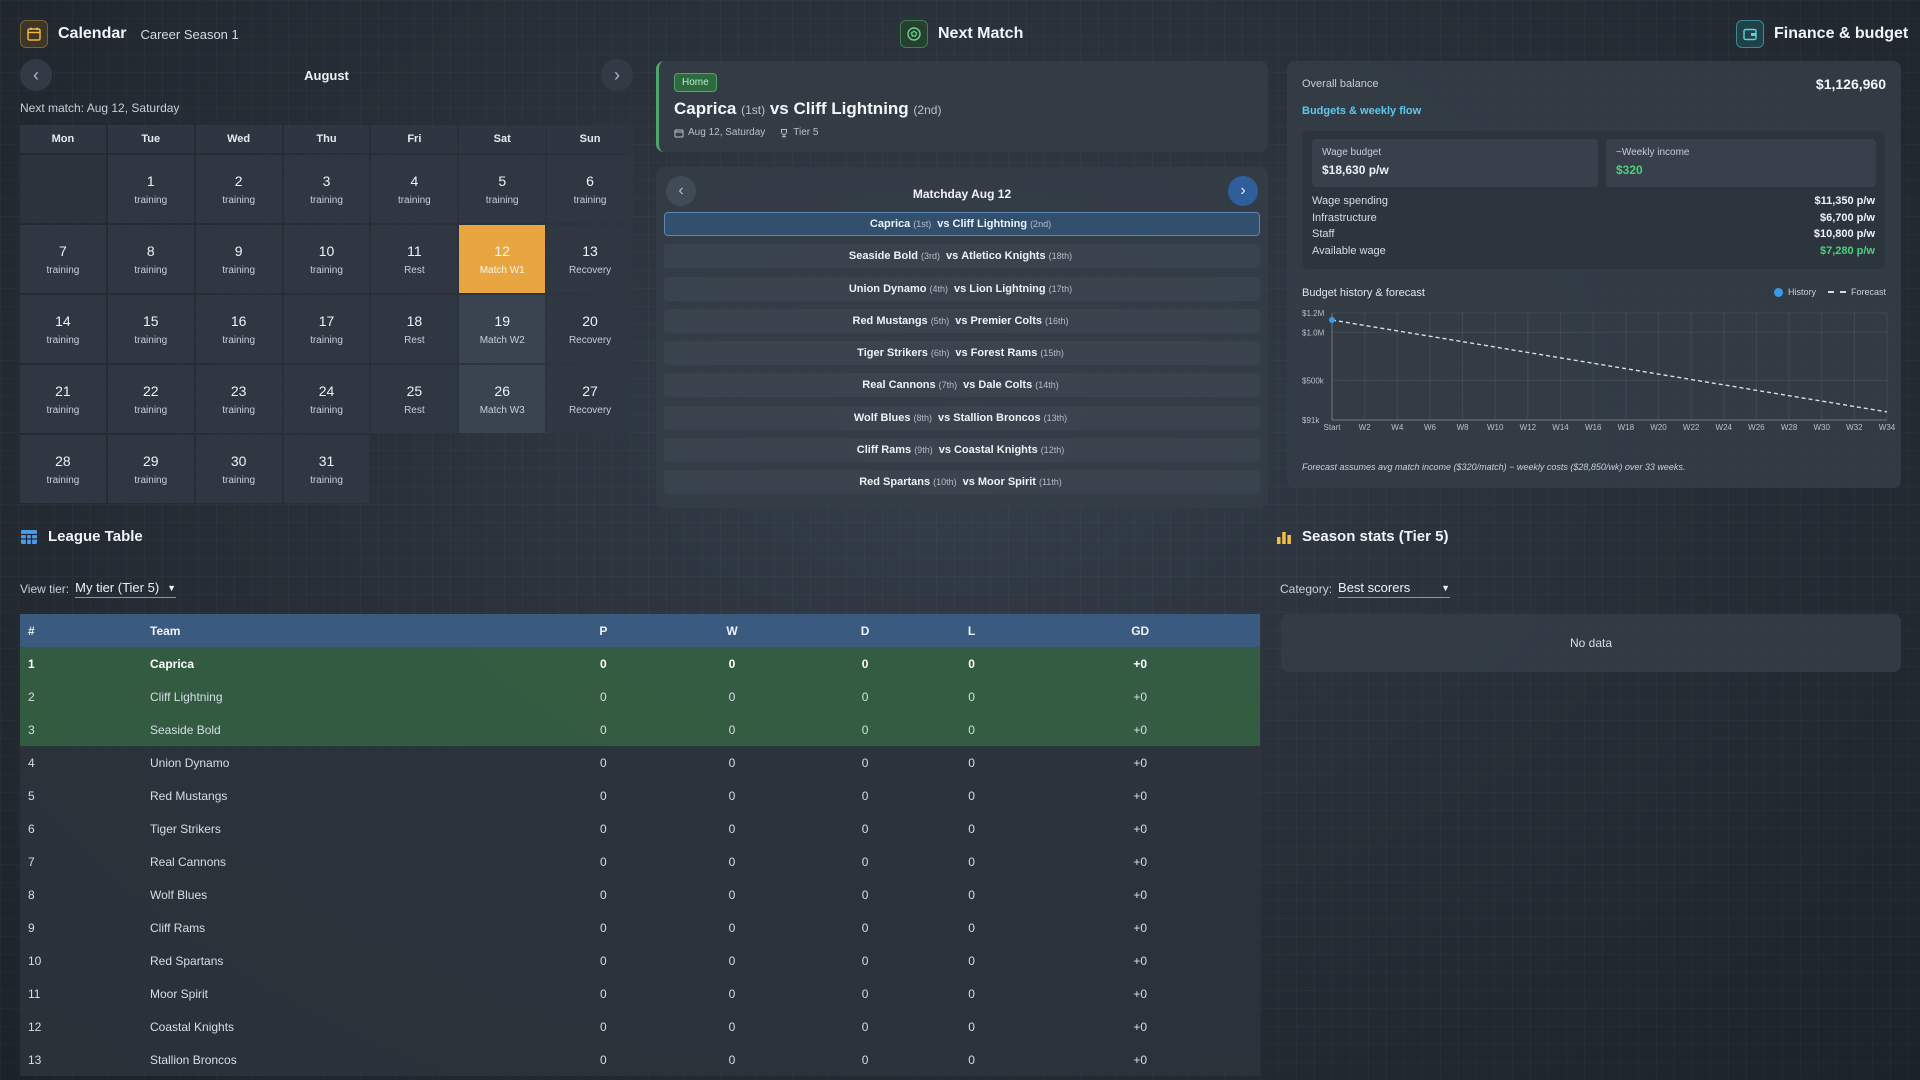  I want to click on weekday-header: Mon, so click(63, 139).